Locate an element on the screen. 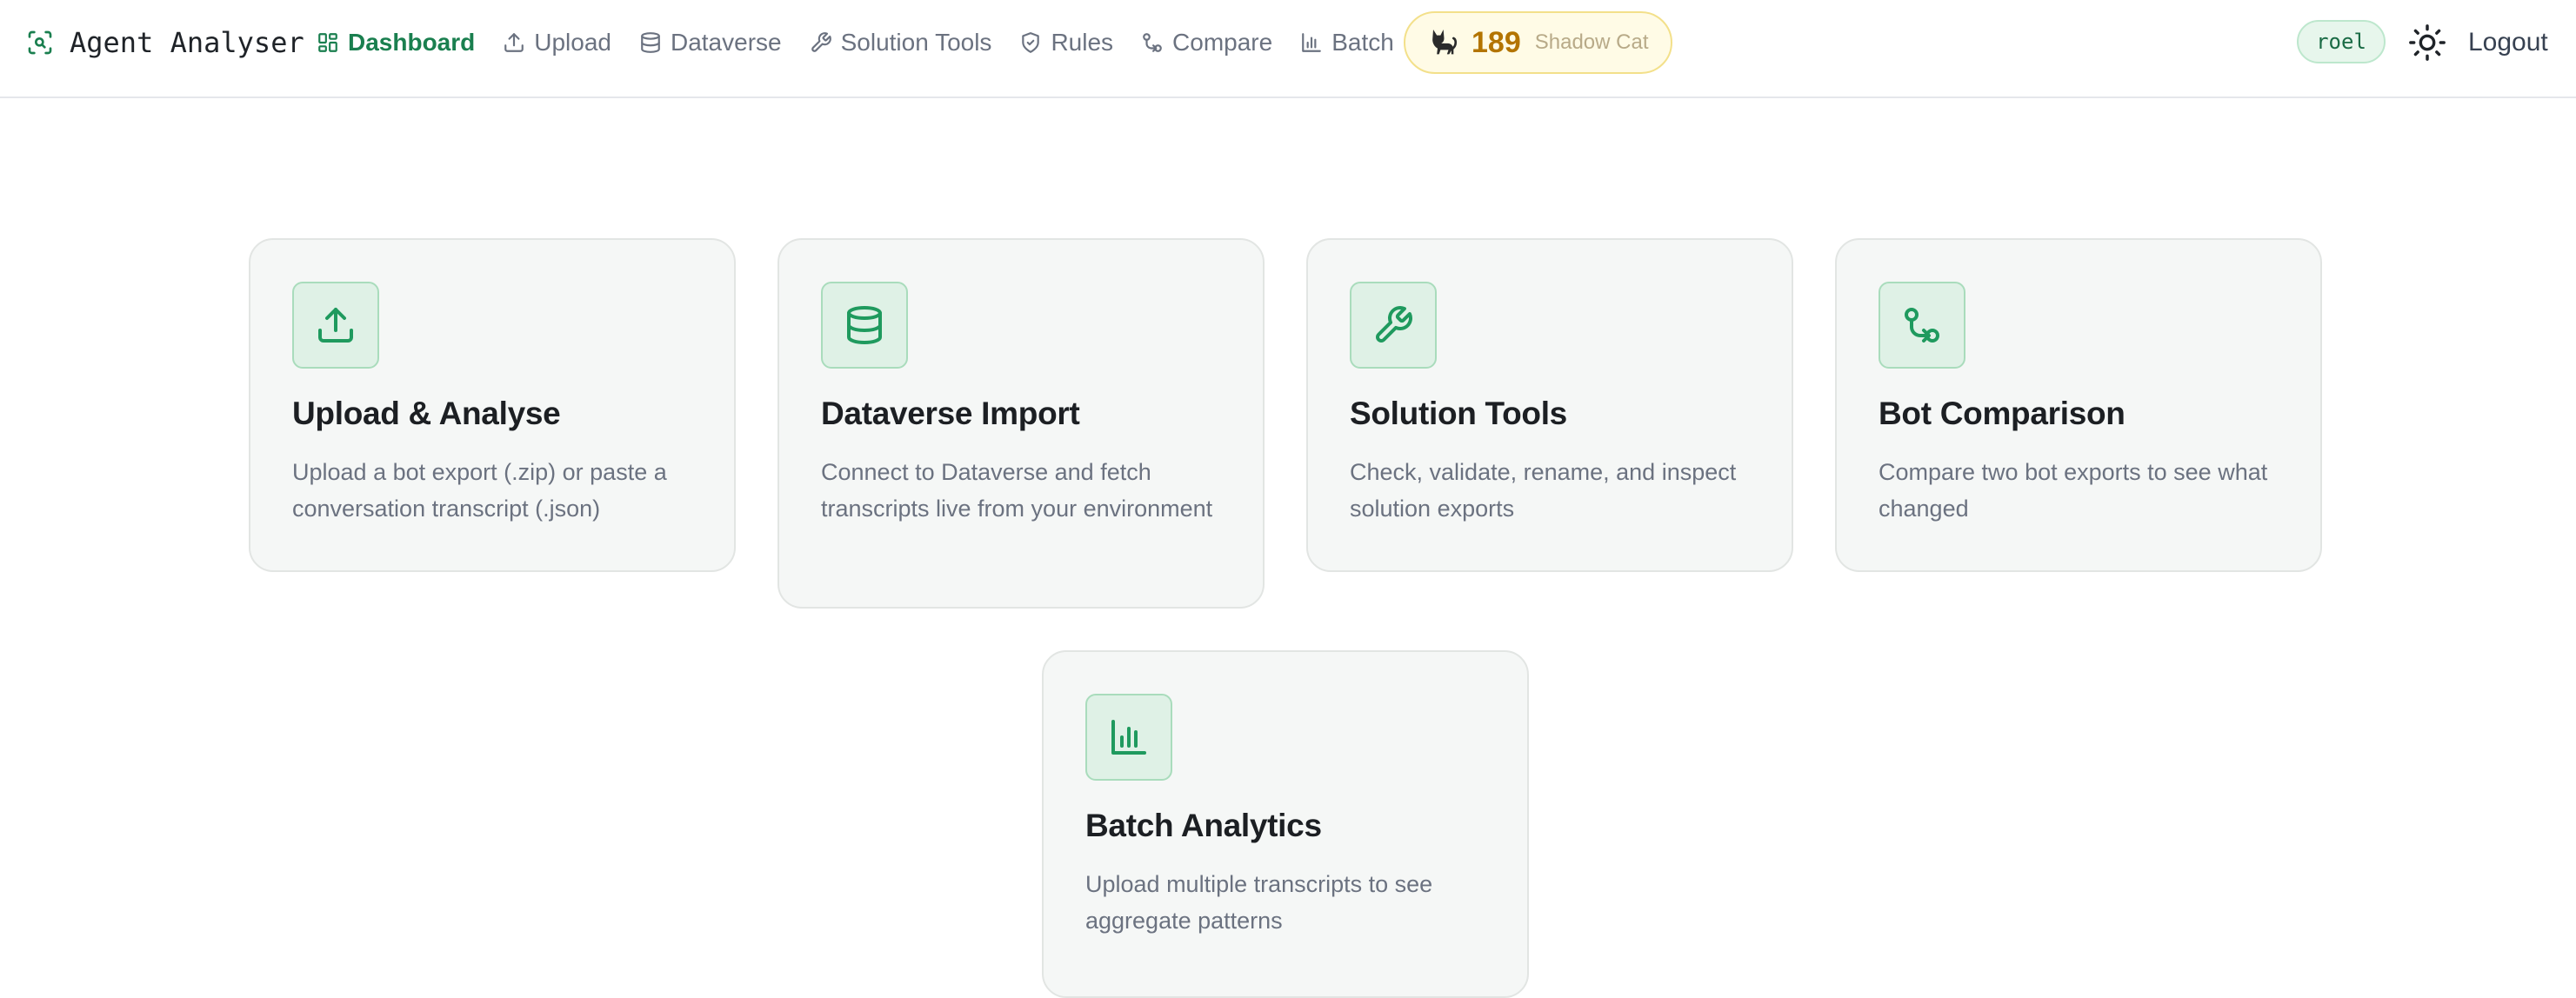 Image resolution: width=2576 pixels, height=998 pixels. nav-item-upload: Upload is located at coordinates (557, 43).